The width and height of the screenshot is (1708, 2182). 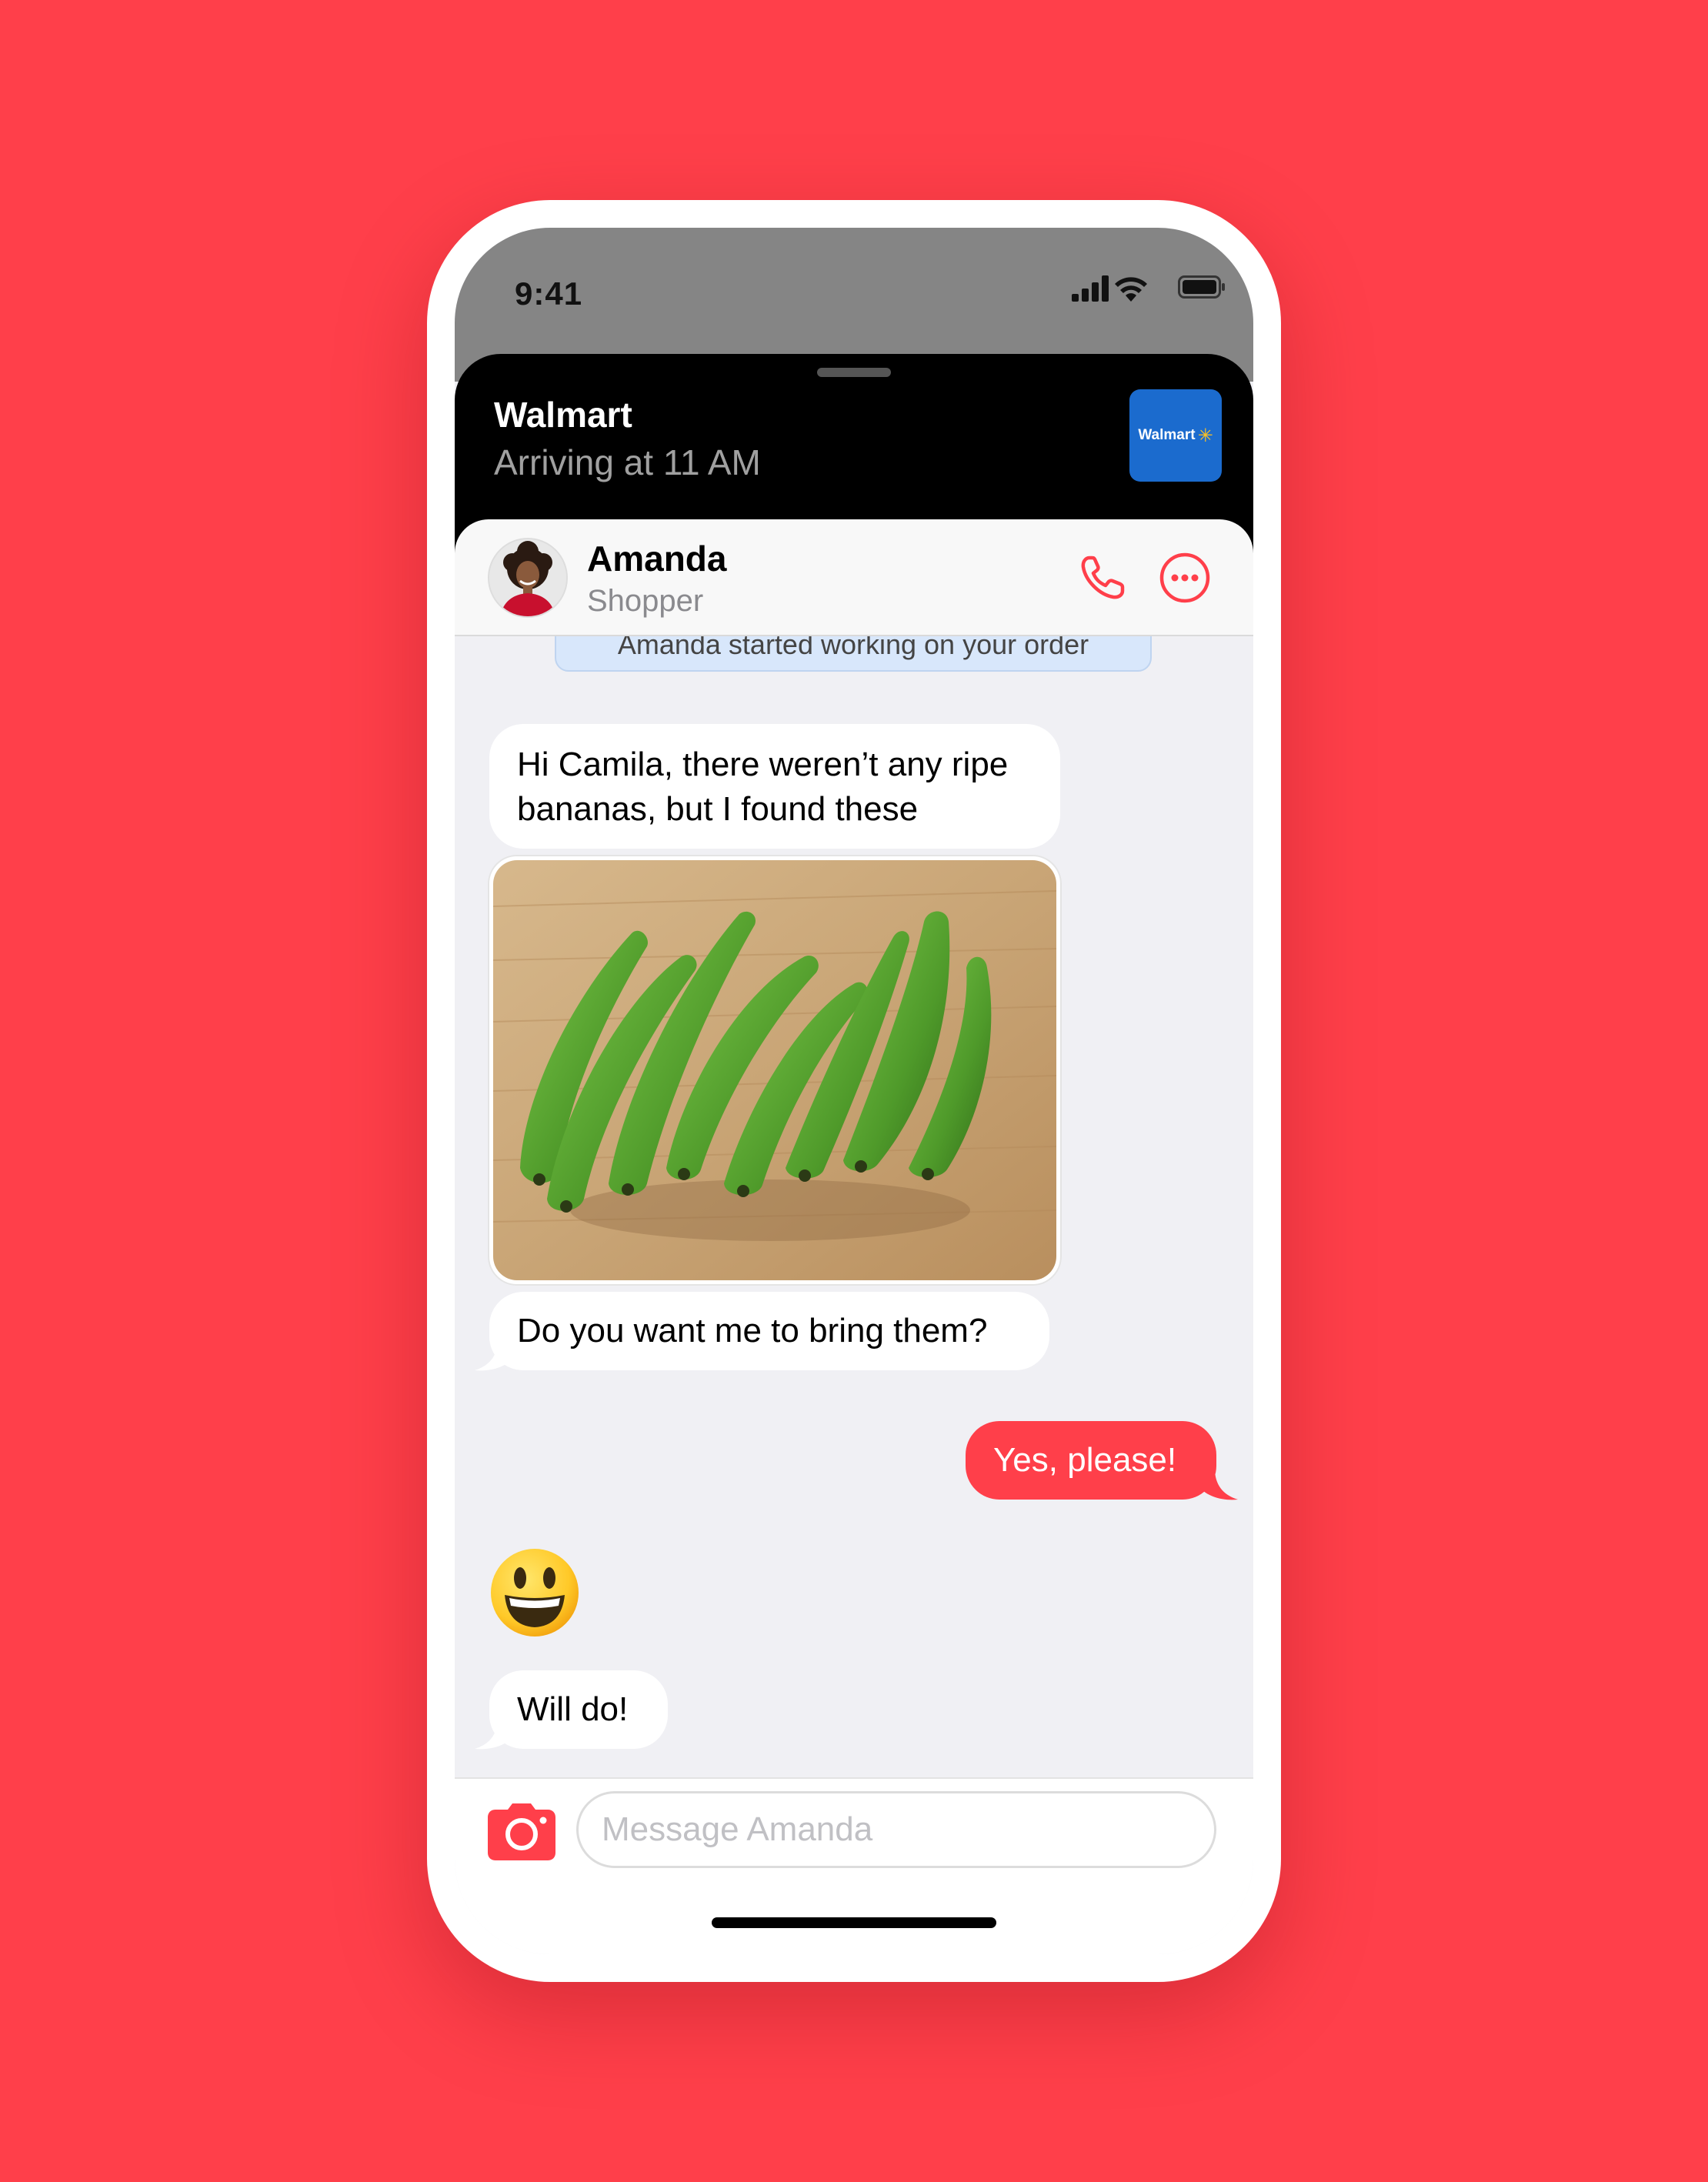 I want to click on avatar, so click(x=528, y=578).